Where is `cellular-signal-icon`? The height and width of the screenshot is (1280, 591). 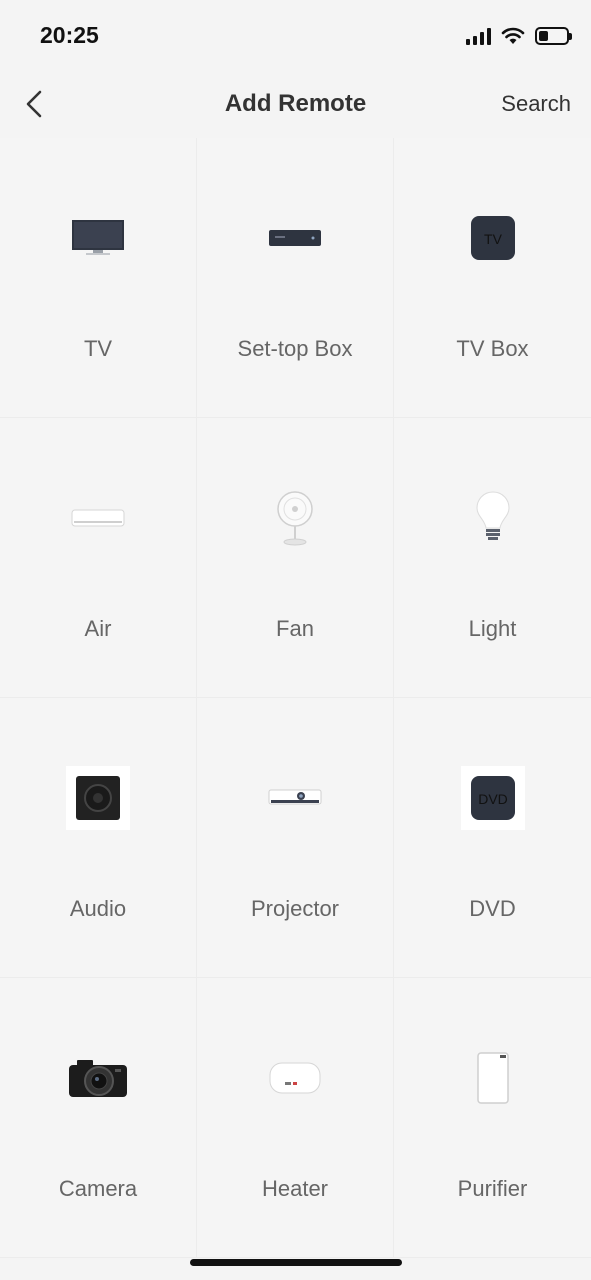
cellular-signal-icon is located at coordinates (478, 36).